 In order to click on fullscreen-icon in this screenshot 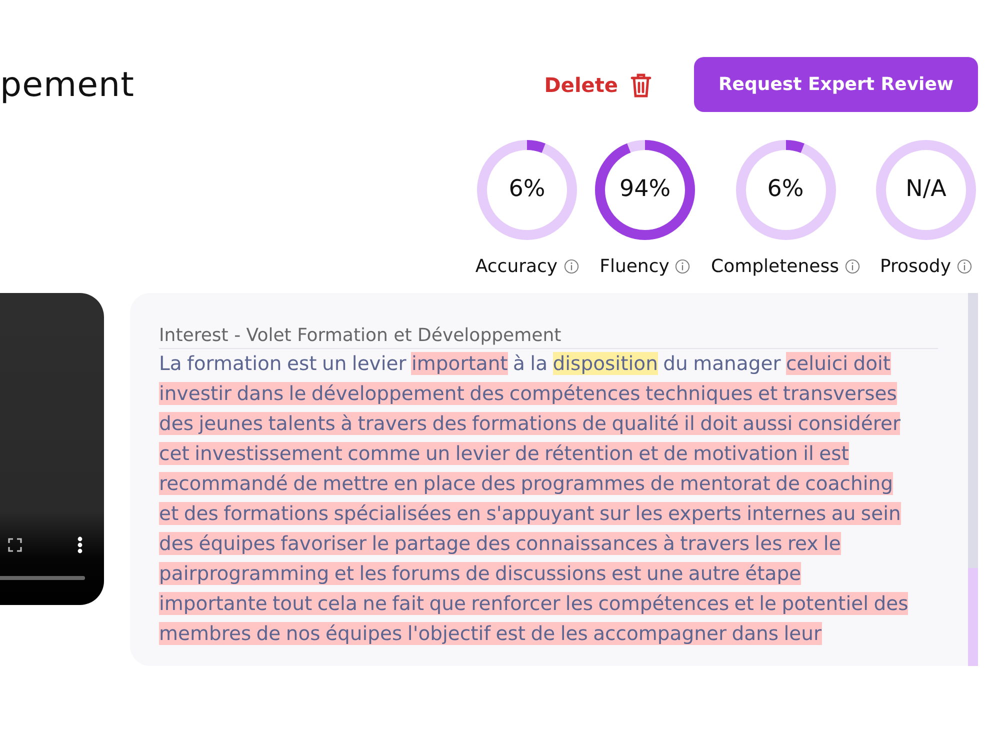, I will do `click(15, 545)`.